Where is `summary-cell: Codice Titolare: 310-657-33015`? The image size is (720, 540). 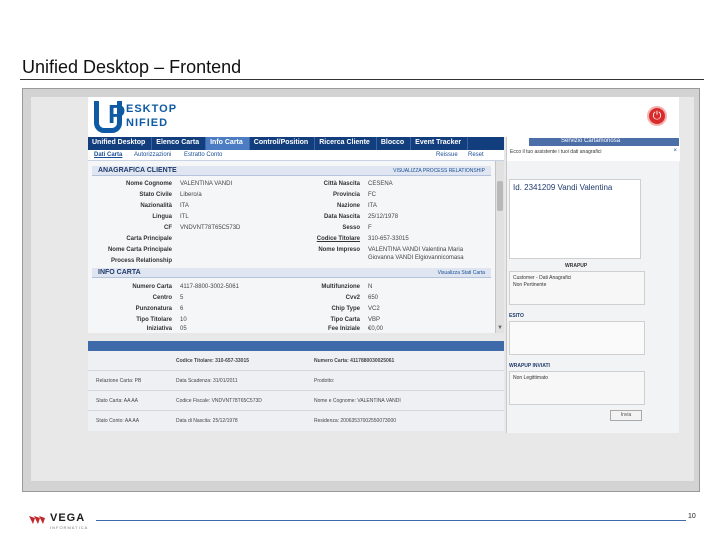 summary-cell: Codice Titolare: 310-657-33015 is located at coordinates (213, 361).